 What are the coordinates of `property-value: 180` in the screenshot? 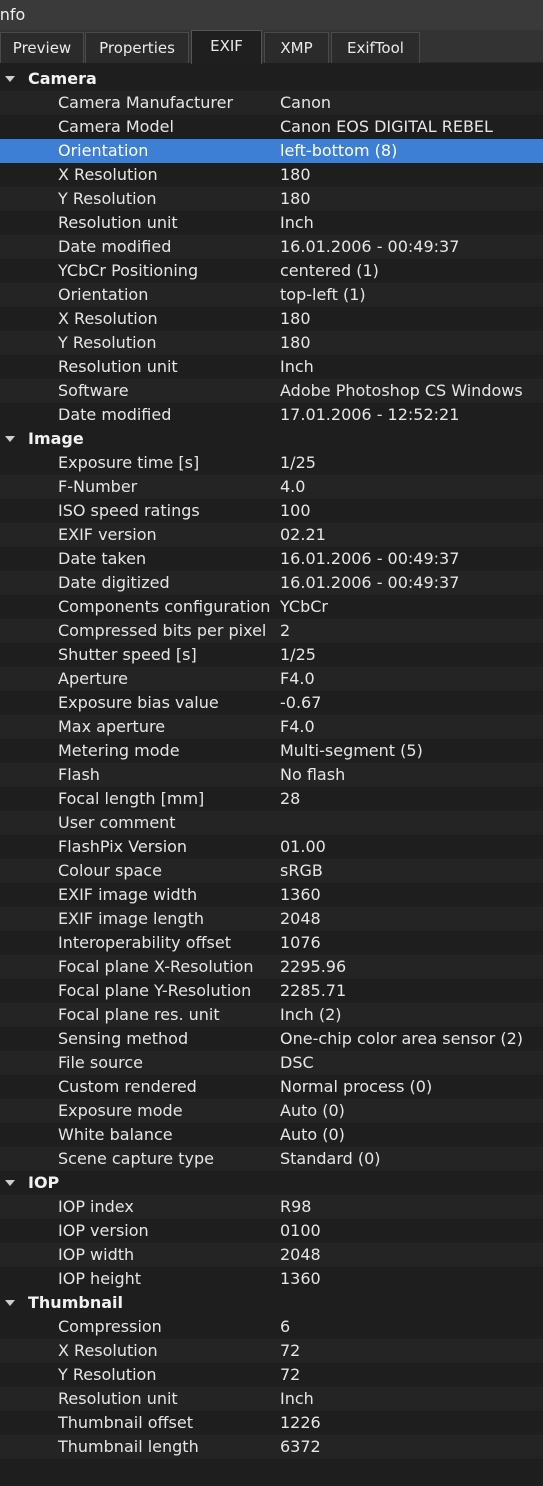 It's located at (295, 318).